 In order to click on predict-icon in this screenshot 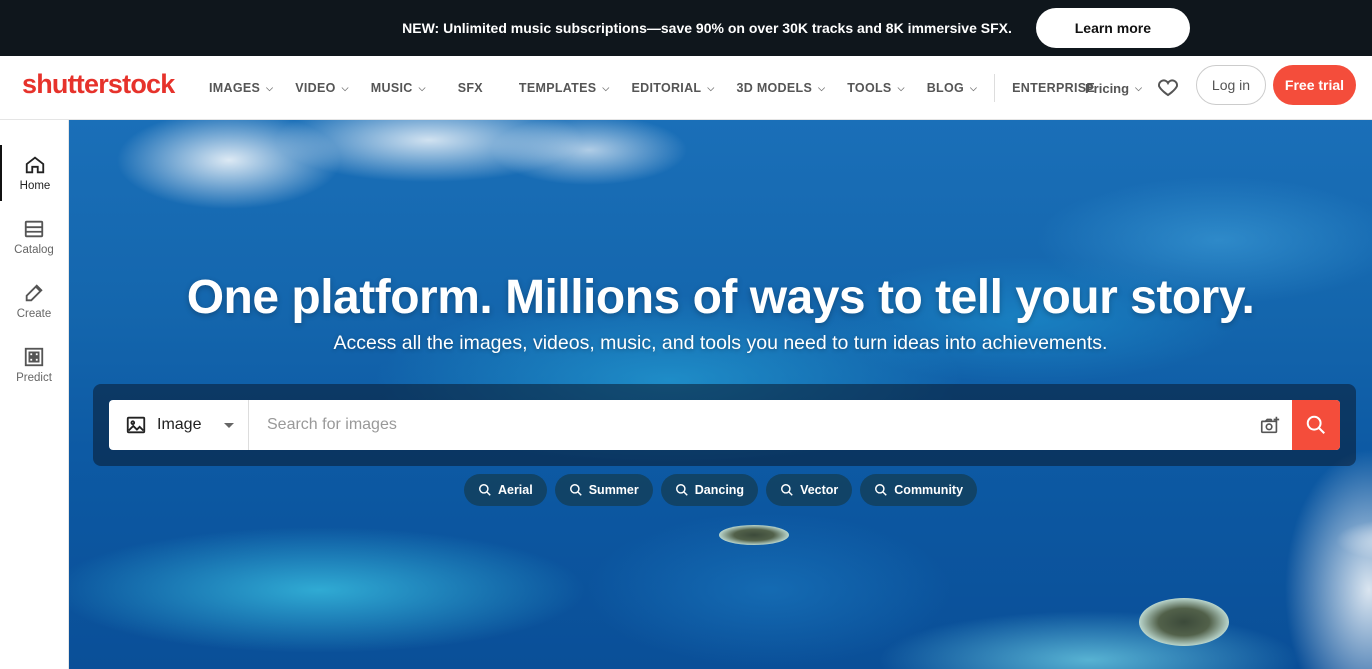, I will do `click(34, 357)`.